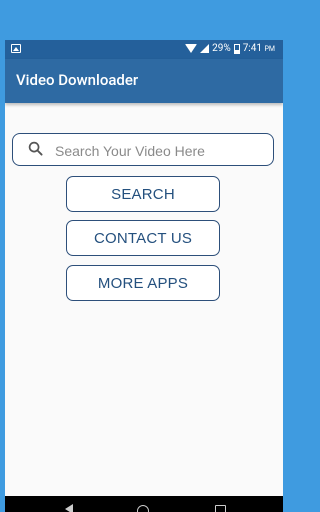 The image size is (320, 512). What do you see at coordinates (143, 508) in the screenshot?
I see `home-icon` at bounding box center [143, 508].